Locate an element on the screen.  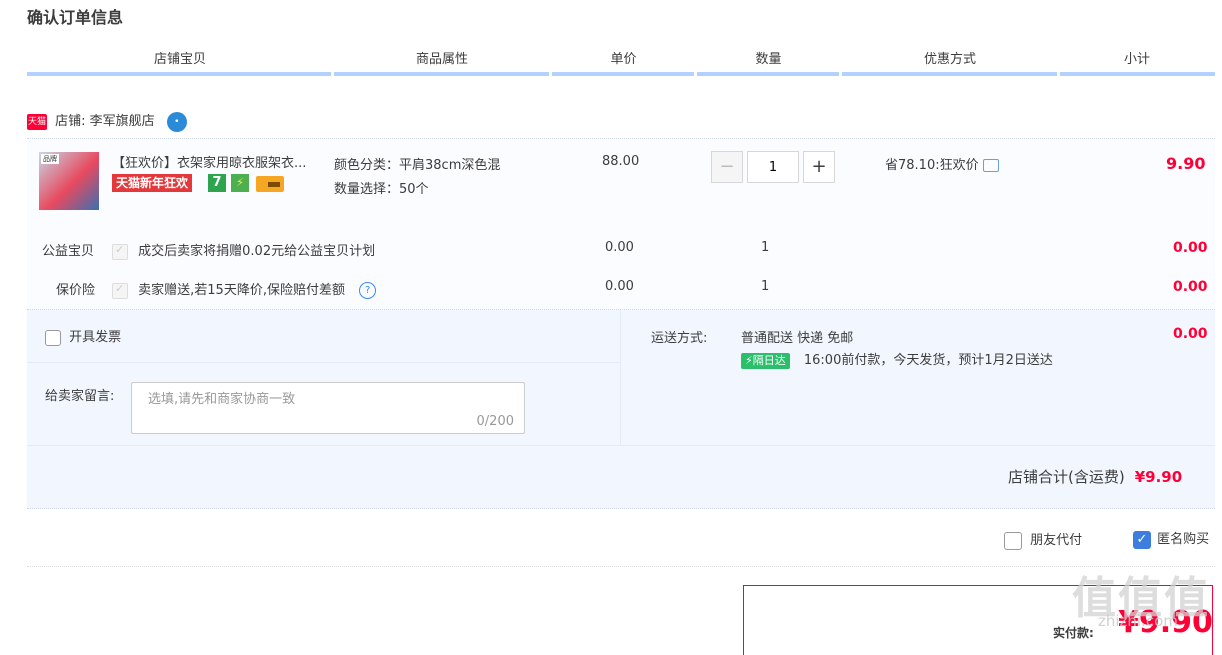
promo-tag: 天猫新年狂欢 is located at coordinates (152, 183).